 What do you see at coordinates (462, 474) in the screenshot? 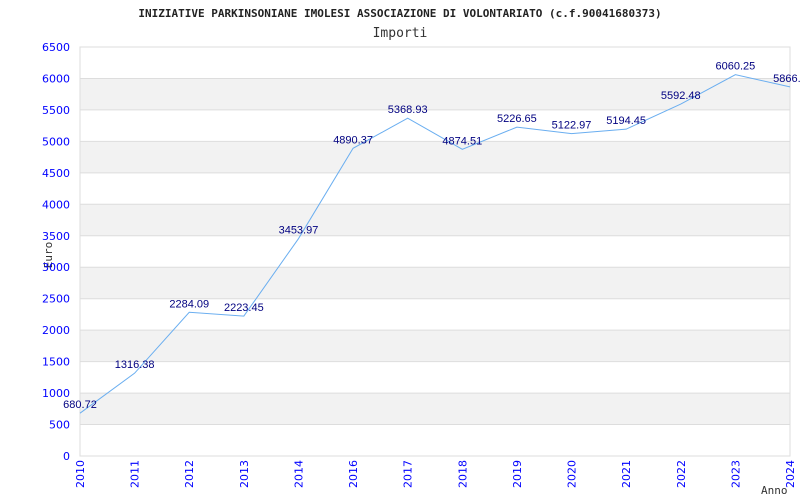
I see `x-tick-label: 2018` at bounding box center [462, 474].